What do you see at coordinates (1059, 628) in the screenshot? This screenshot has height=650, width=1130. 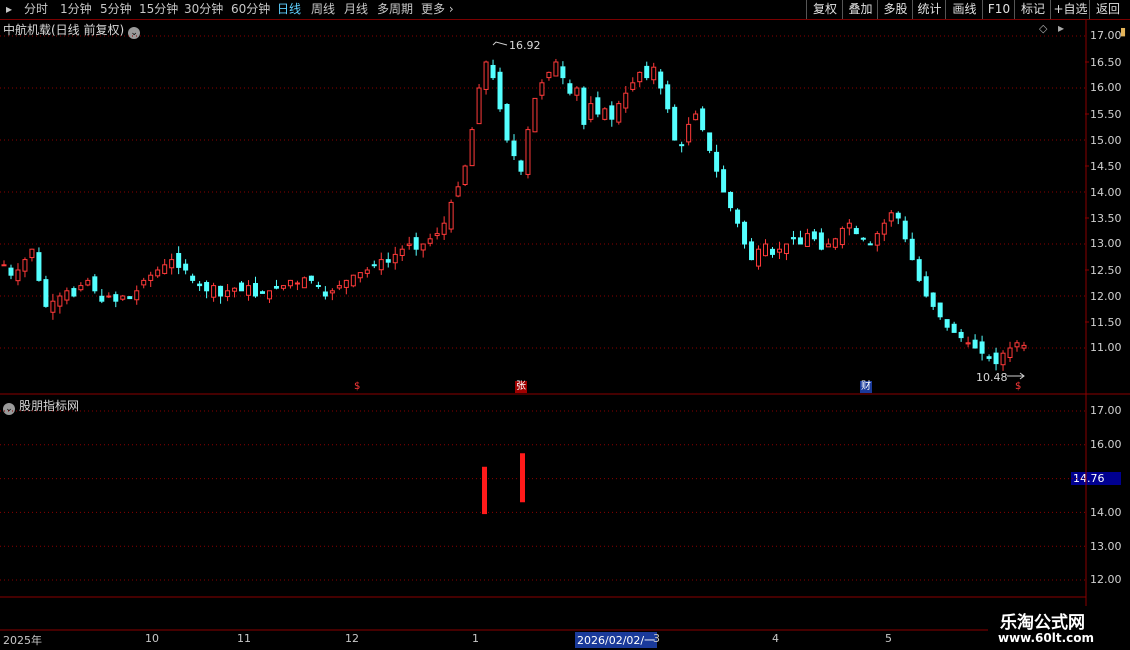 I see `watermark: 乐淘公式网 www.60lt.com` at bounding box center [1059, 628].